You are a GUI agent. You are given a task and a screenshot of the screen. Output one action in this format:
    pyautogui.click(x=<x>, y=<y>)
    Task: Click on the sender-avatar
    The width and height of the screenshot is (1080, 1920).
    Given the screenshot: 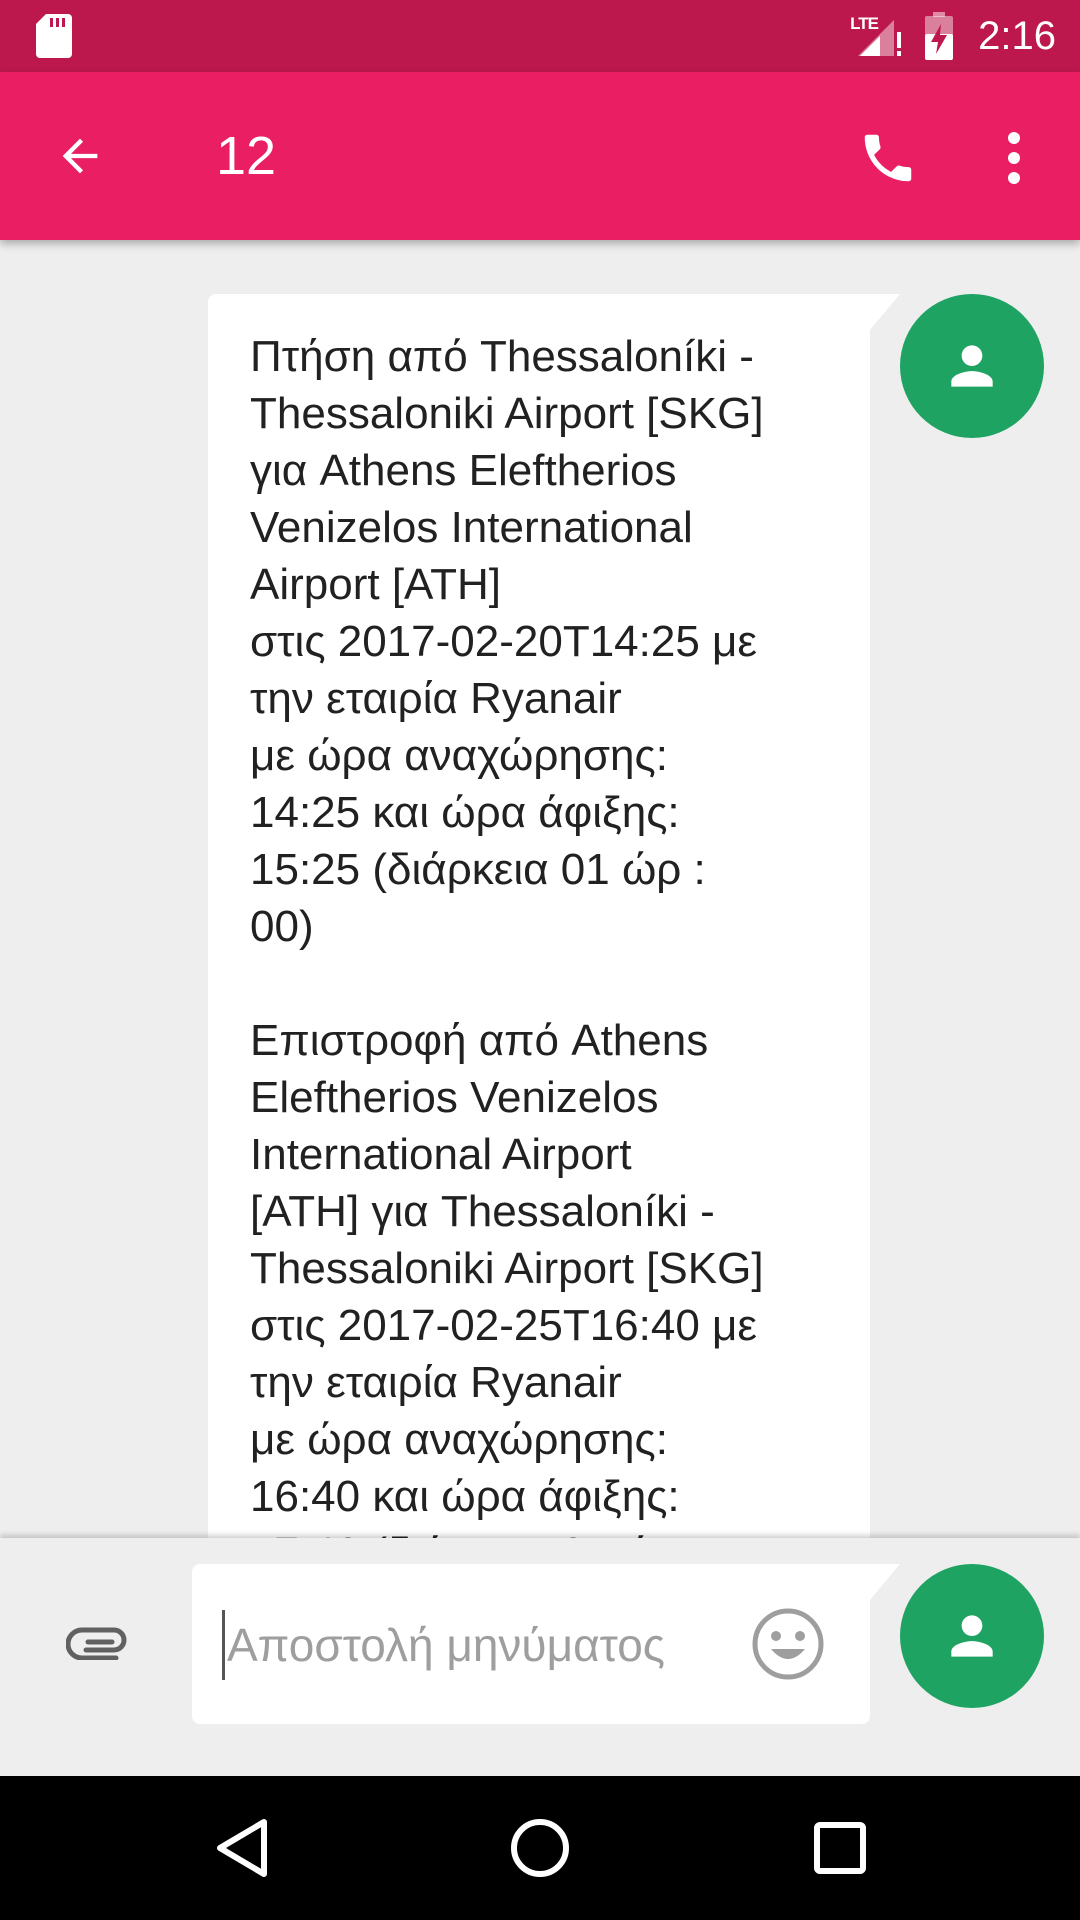 What is the action you would take?
    pyautogui.click(x=972, y=366)
    